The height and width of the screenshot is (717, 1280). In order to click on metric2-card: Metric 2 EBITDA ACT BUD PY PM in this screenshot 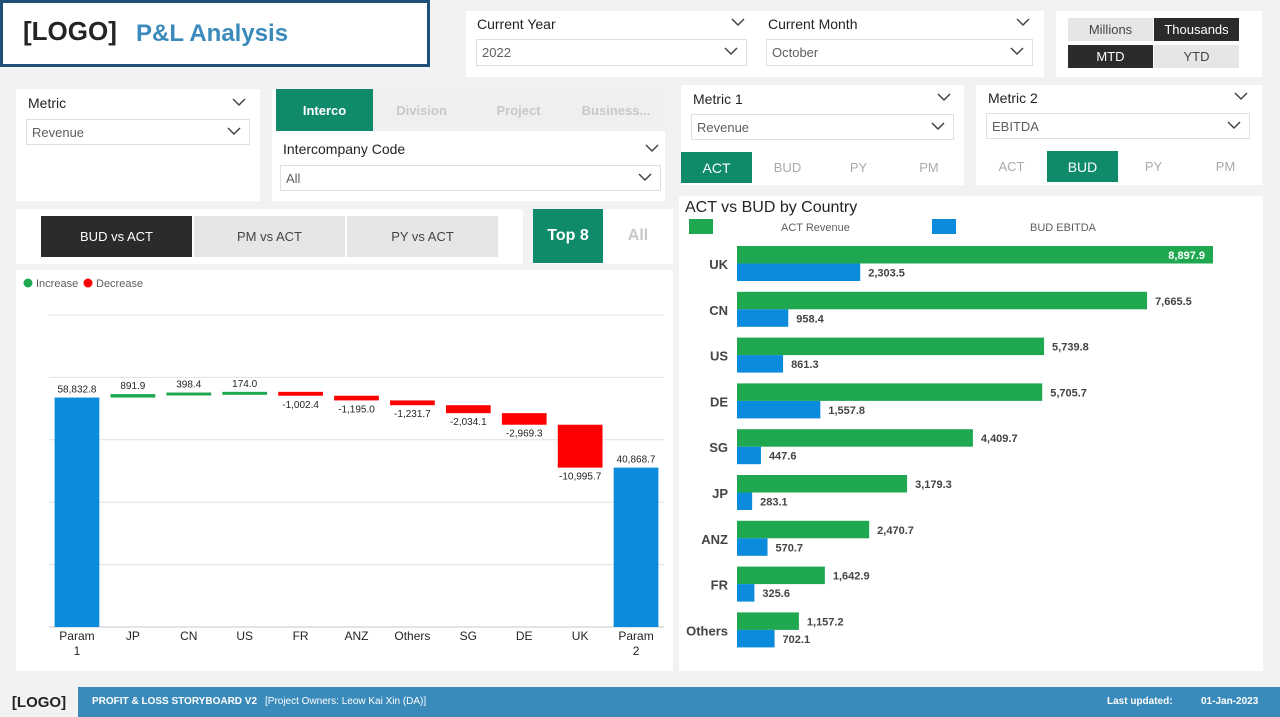, I will do `click(1119, 135)`.